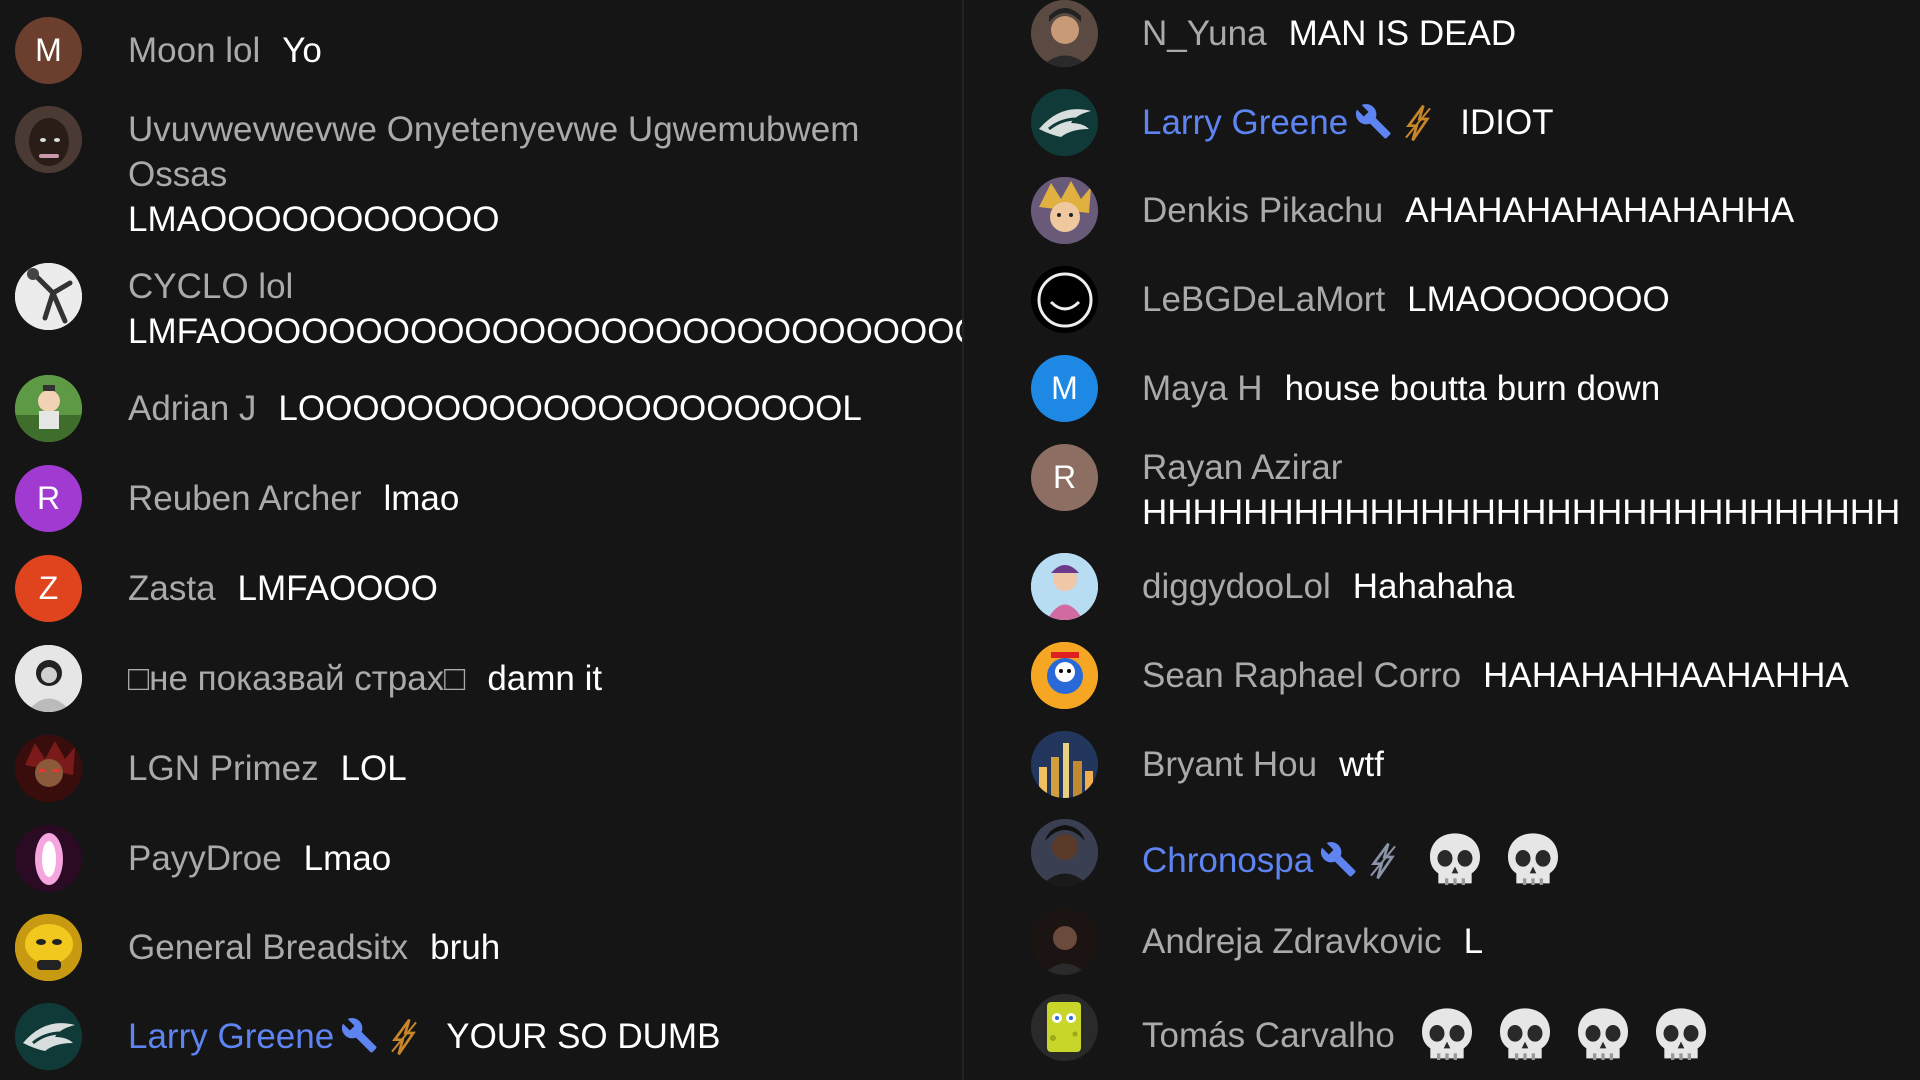 The height and width of the screenshot is (1080, 1920). I want to click on author-name: Reuben Archer, so click(244, 498).